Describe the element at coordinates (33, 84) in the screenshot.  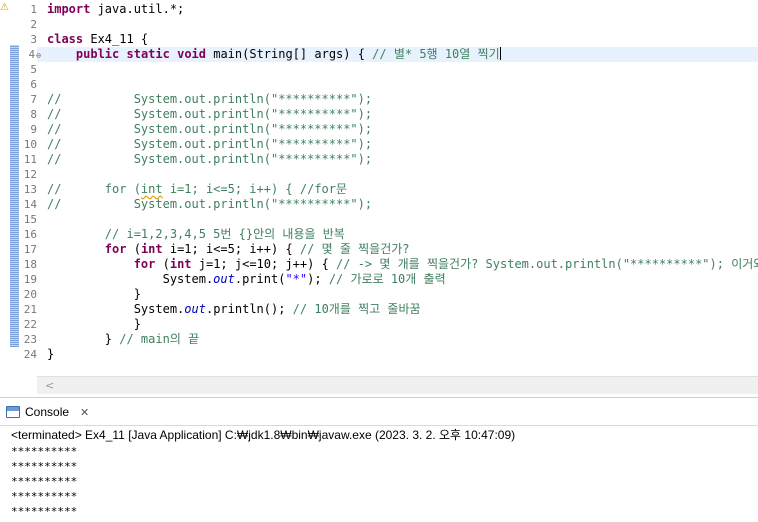
I see `line-number: 6` at that location.